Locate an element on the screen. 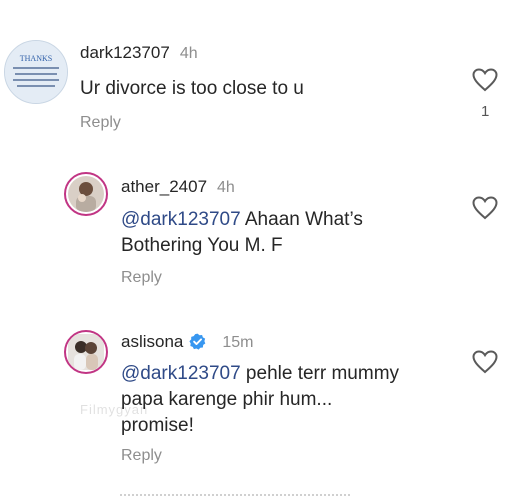 The width and height of the screenshot is (510, 503). username-text: ather_2407 is located at coordinates (164, 186).